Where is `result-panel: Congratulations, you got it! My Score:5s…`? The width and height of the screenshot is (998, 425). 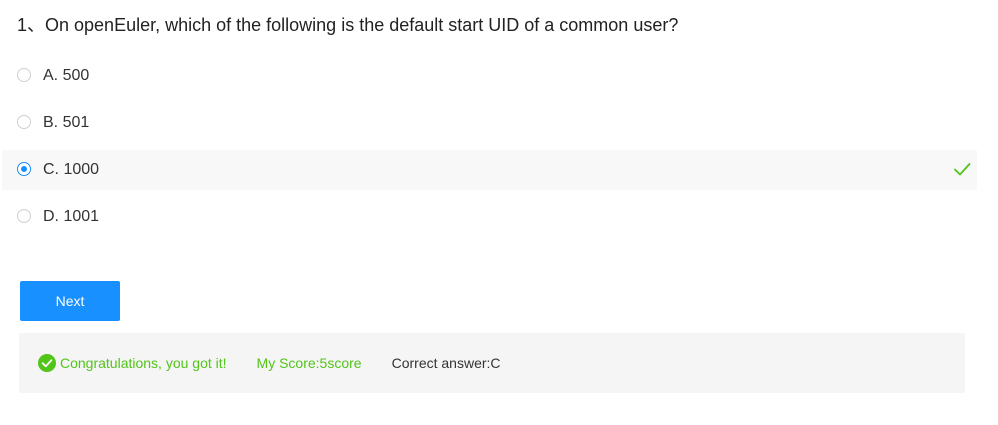
result-panel: Congratulations, you got it! My Score:5s… is located at coordinates (492, 363).